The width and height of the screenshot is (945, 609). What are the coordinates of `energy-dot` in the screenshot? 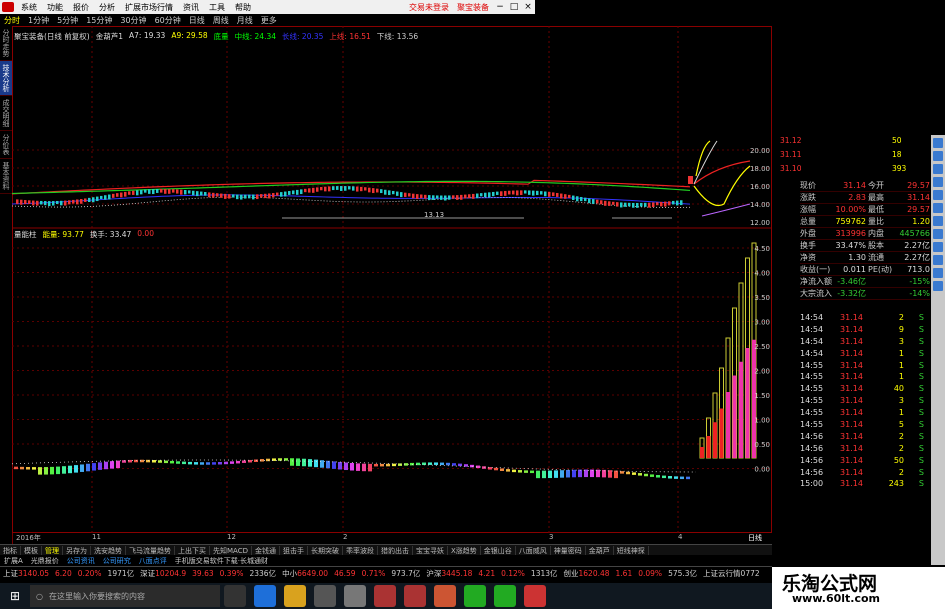 It's located at (436, 463).